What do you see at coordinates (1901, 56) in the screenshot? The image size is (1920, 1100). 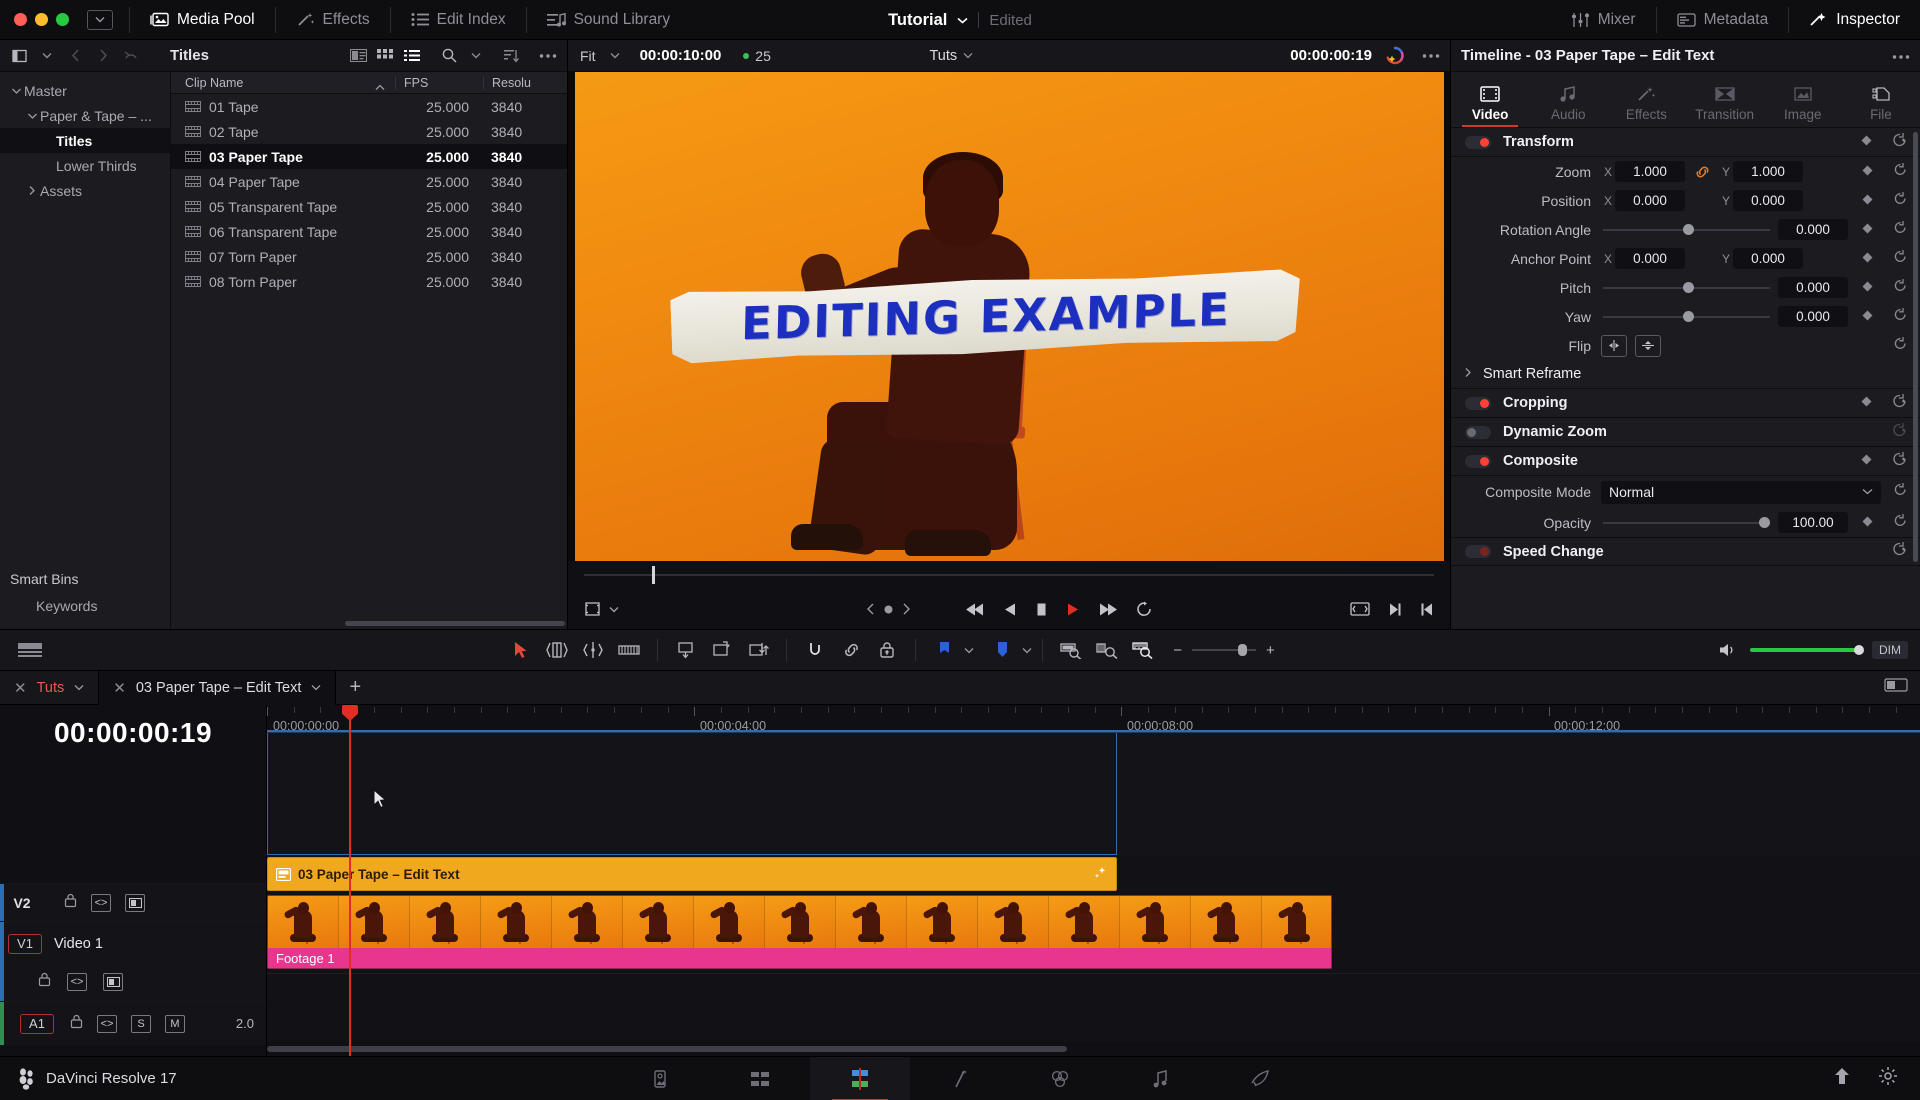 I see `inspector-more-options-icon` at bounding box center [1901, 56].